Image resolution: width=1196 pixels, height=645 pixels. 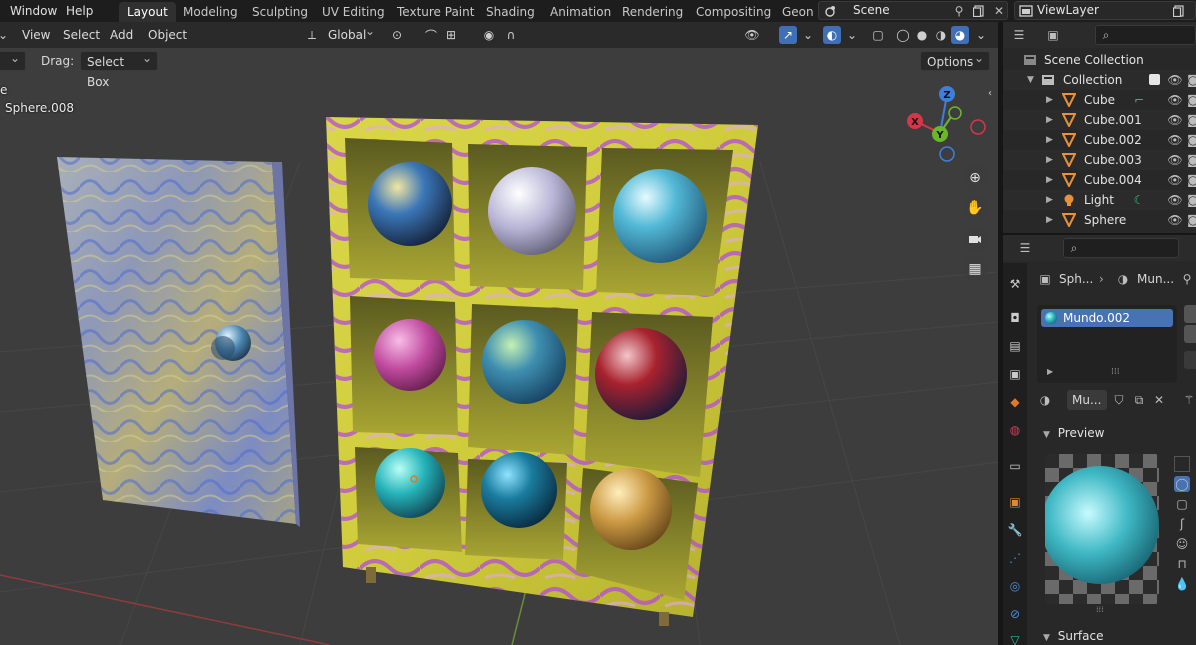 I want to click on tab-uv-editing: UV Editing, so click(x=353, y=12).